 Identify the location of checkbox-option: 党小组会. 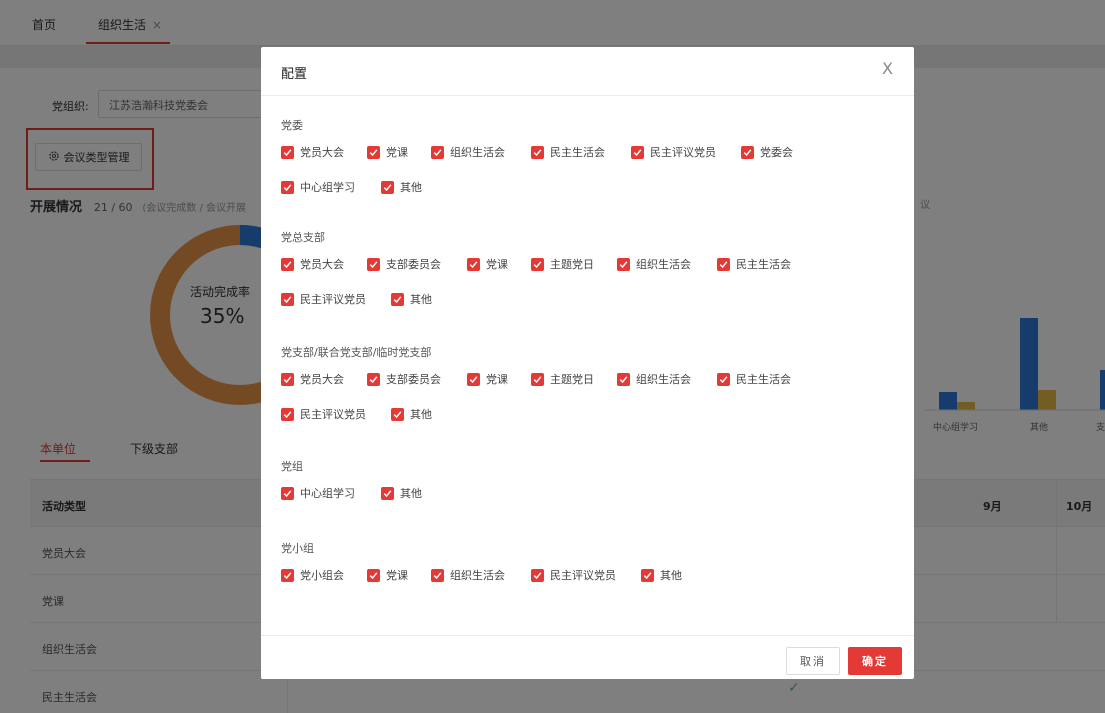
(312, 575).